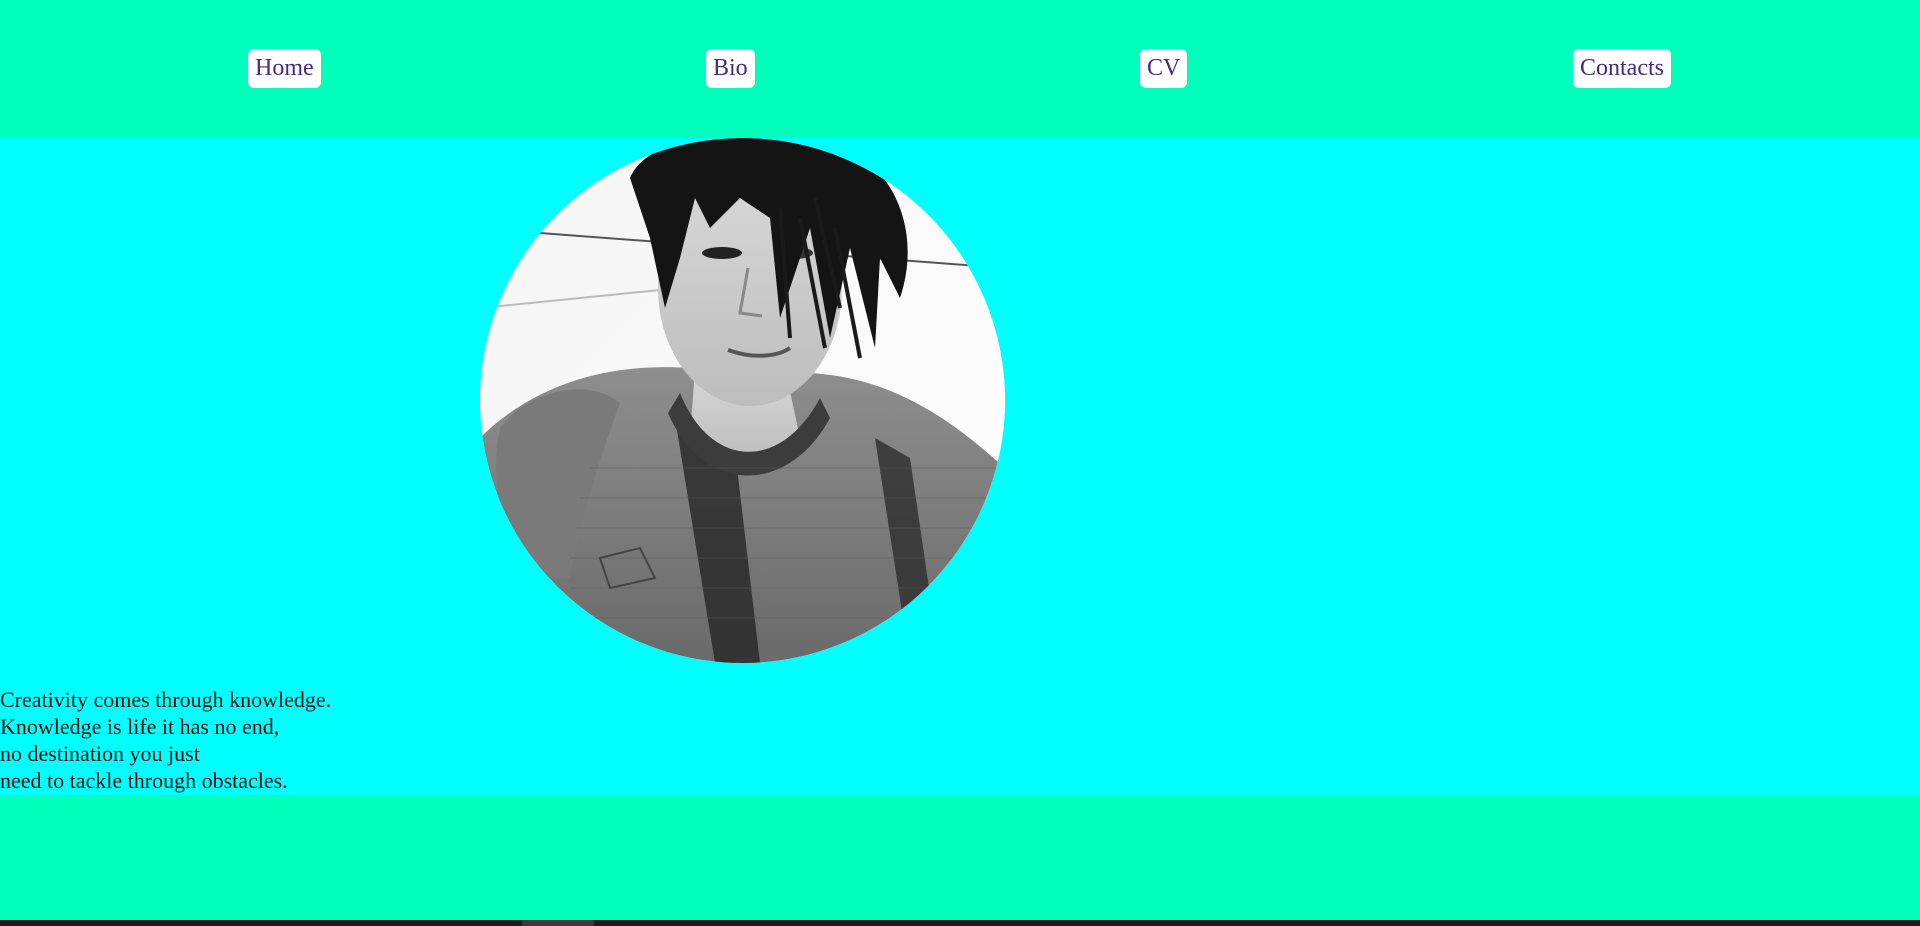 This screenshot has width=1920, height=926. Describe the element at coordinates (284, 68) in the screenshot. I see `nav-home-button: Home` at that location.